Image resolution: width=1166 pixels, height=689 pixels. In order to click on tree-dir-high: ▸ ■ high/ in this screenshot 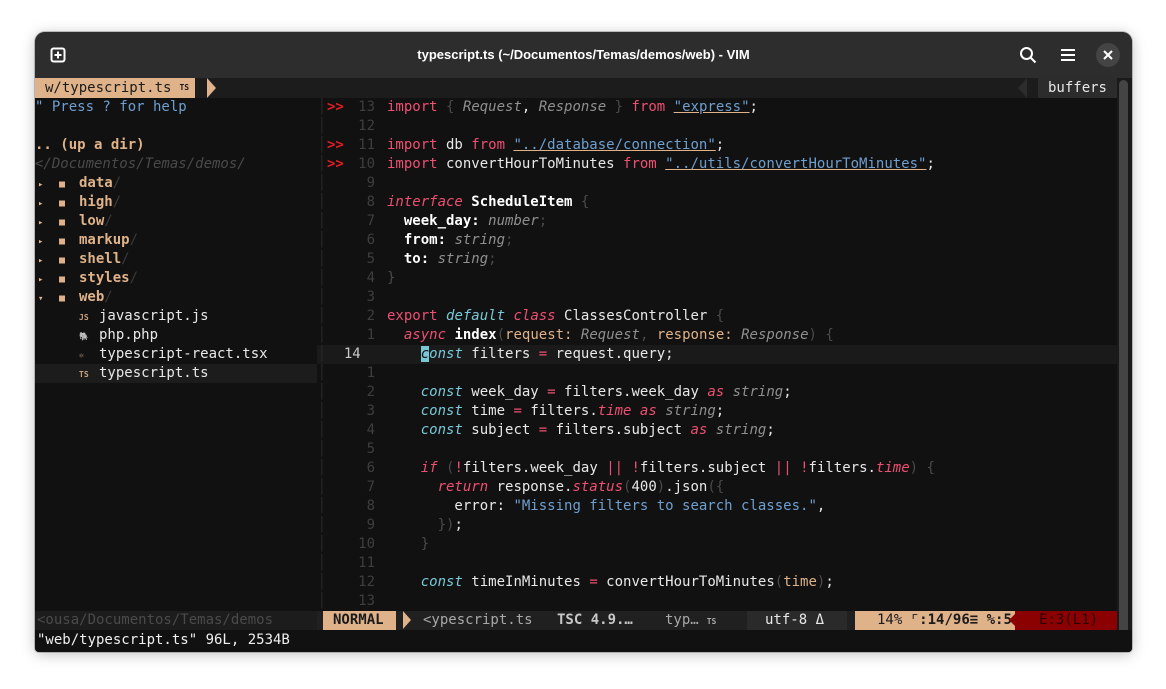, I will do `click(176, 202)`.